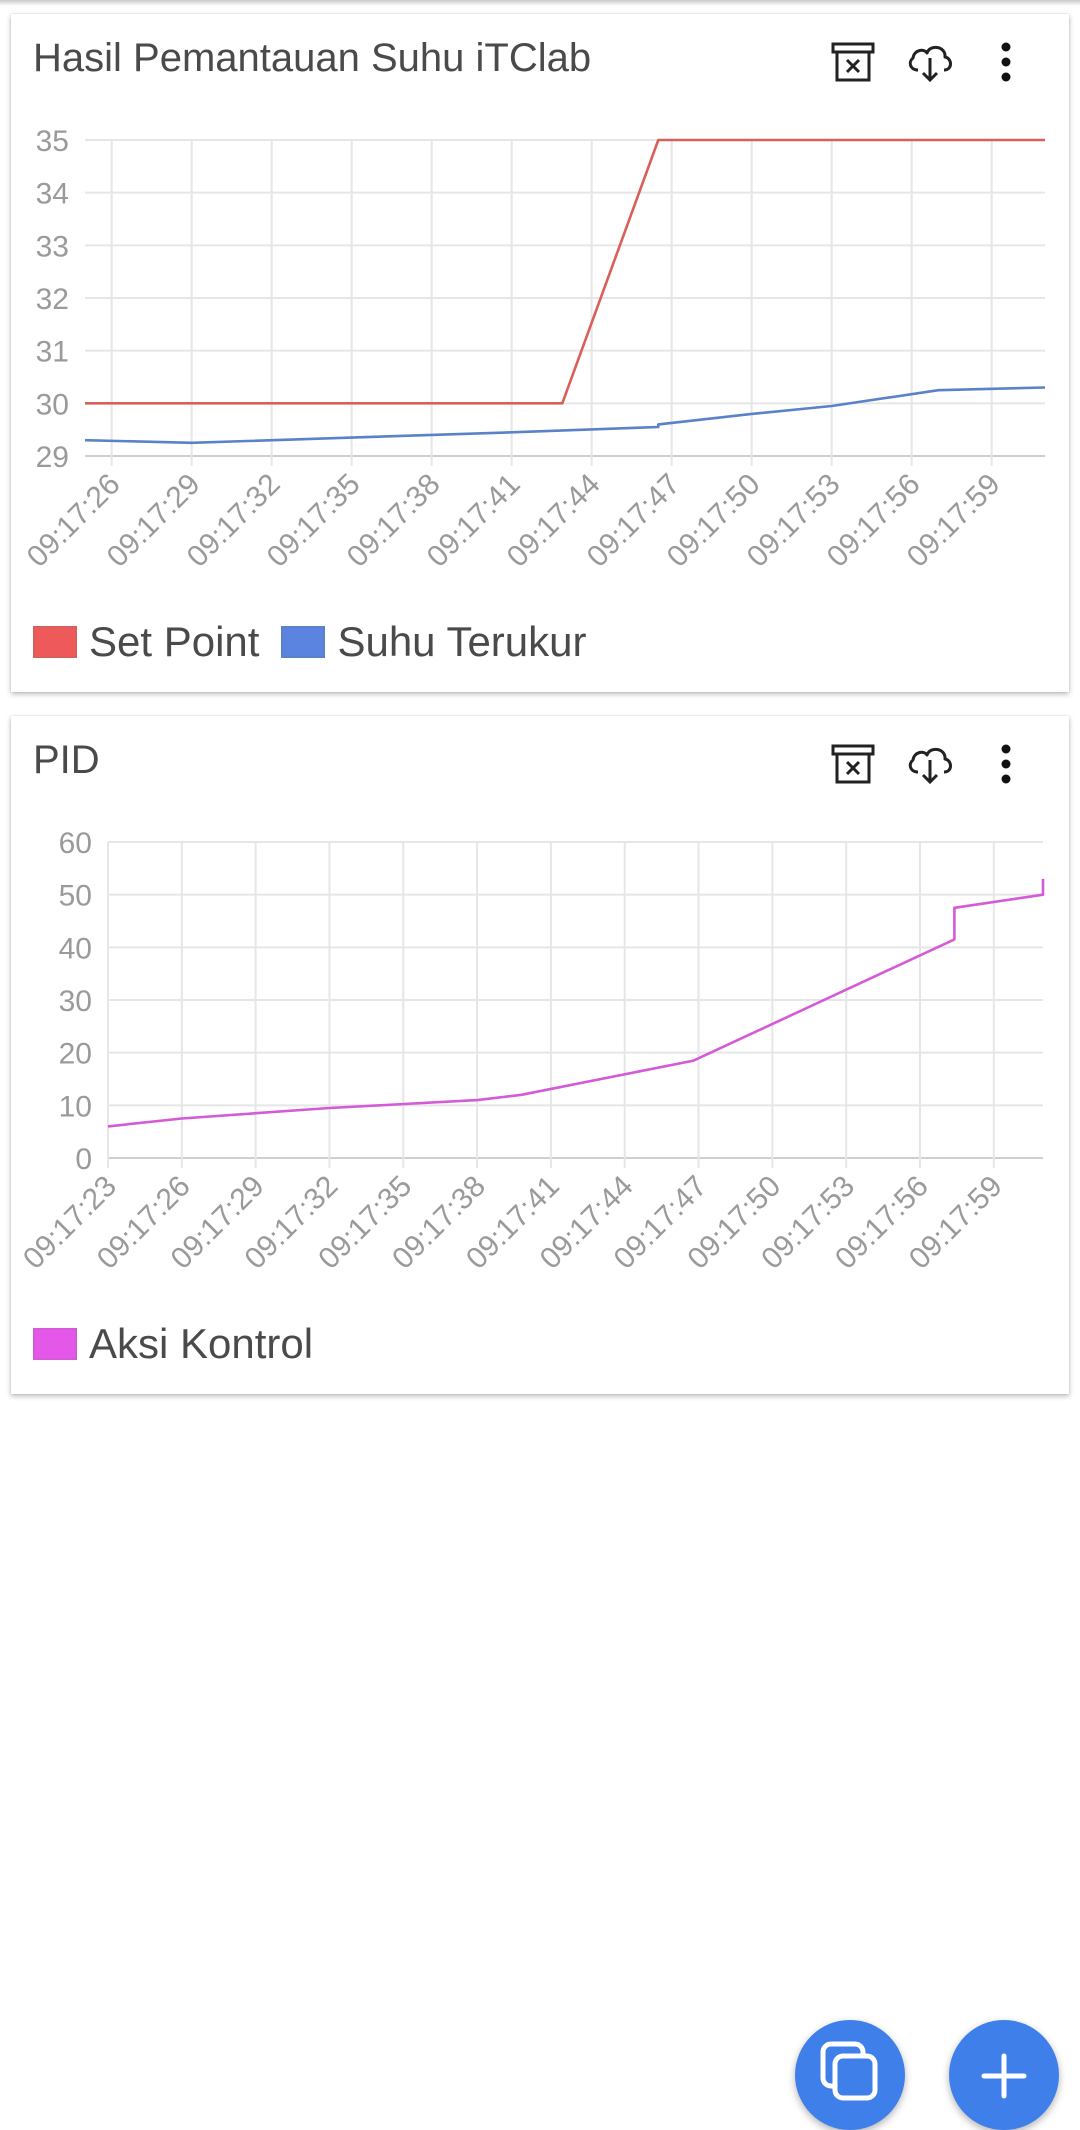 The width and height of the screenshot is (1080, 2130). What do you see at coordinates (576, 1003) in the screenshot?
I see `series-line-aksi-kontrol` at bounding box center [576, 1003].